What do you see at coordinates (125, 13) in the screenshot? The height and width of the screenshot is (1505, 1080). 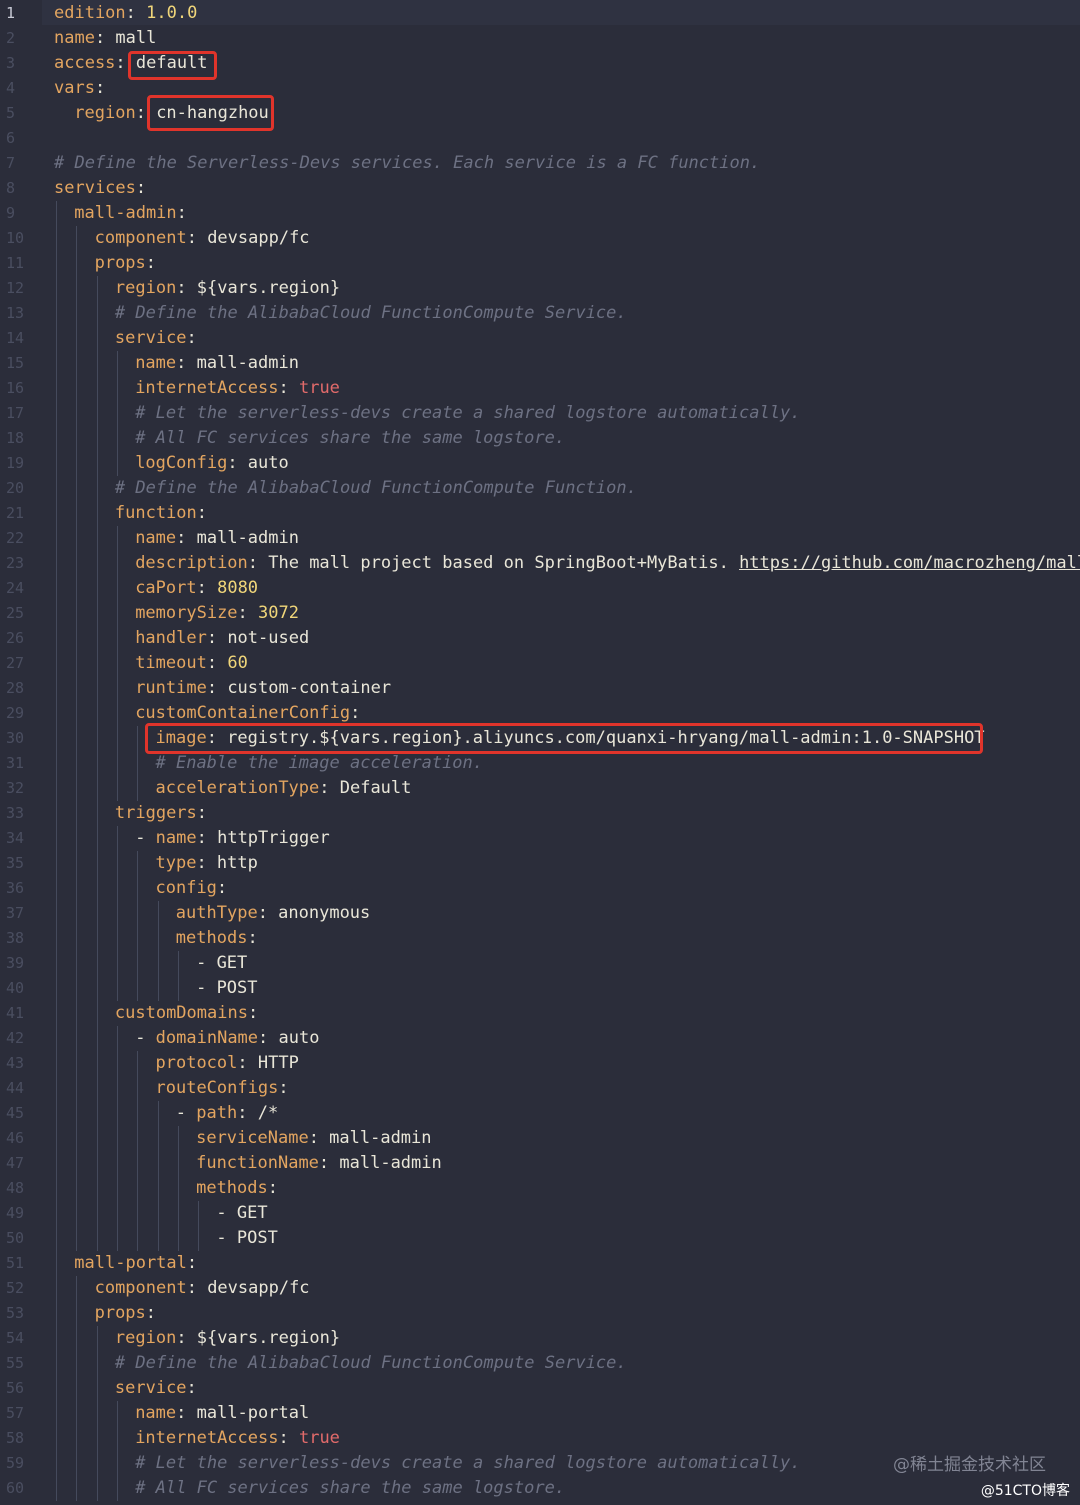 I see `code-line: edition: 1.0.0` at bounding box center [125, 13].